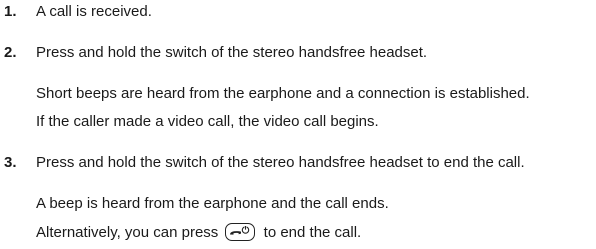 The width and height of the screenshot is (596, 249). Describe the element at coordinates (94, 11) in the screenshot. I see `step-text: A call is received.` at that location.